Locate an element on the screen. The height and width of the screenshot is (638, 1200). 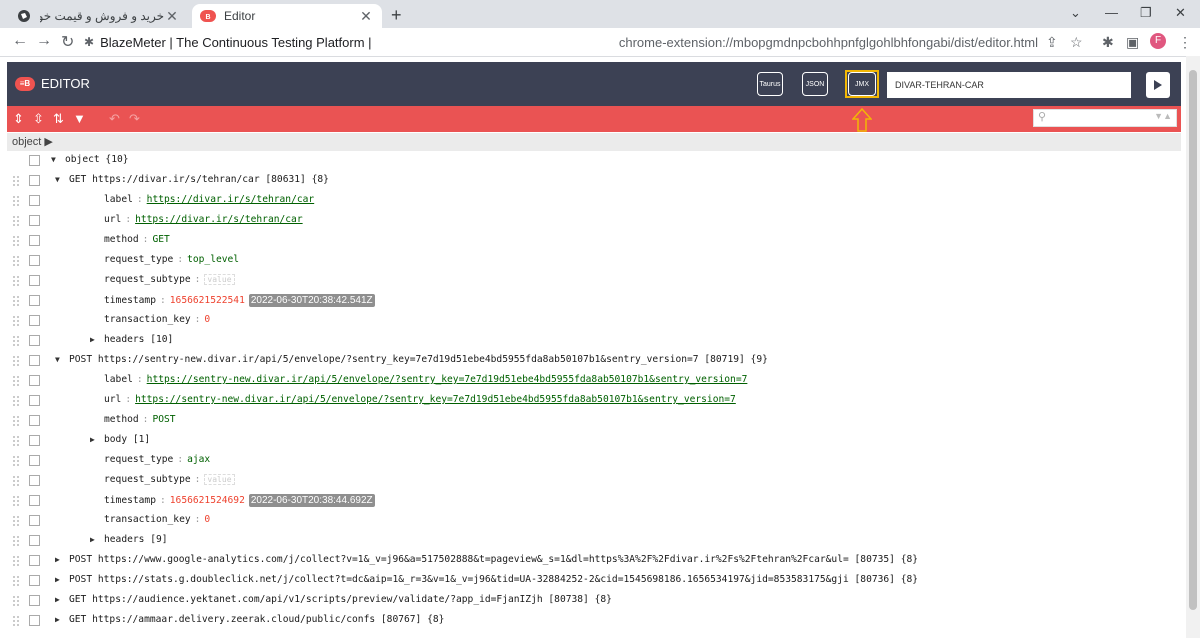
field-value: 1656621524692 is located at coordinates (207, 500).